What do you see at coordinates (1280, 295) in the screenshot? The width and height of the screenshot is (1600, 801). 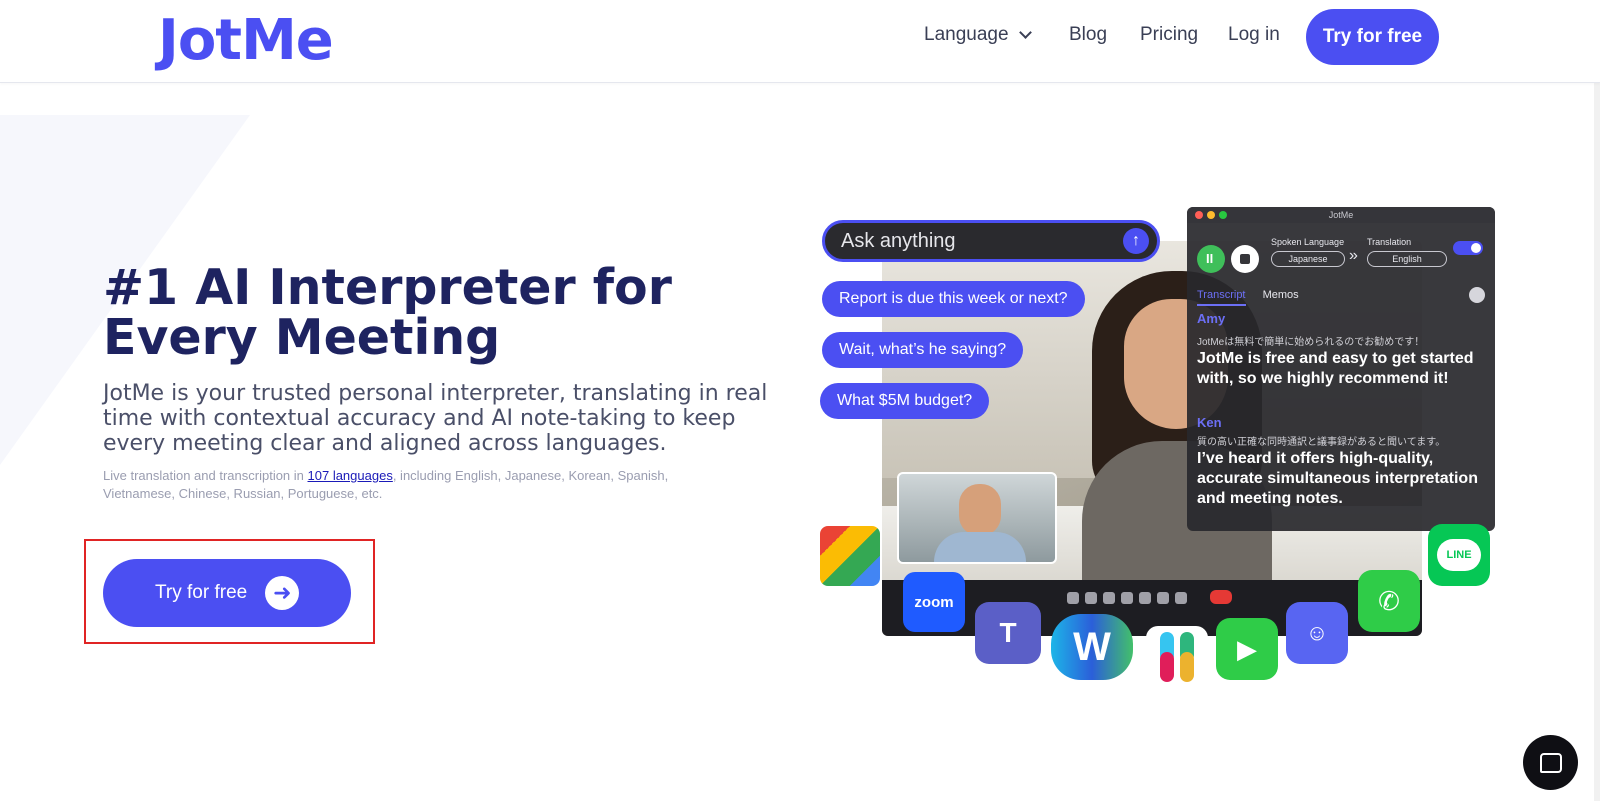 I see `tab-memos: Memos` at bounding box center [1280, 295].